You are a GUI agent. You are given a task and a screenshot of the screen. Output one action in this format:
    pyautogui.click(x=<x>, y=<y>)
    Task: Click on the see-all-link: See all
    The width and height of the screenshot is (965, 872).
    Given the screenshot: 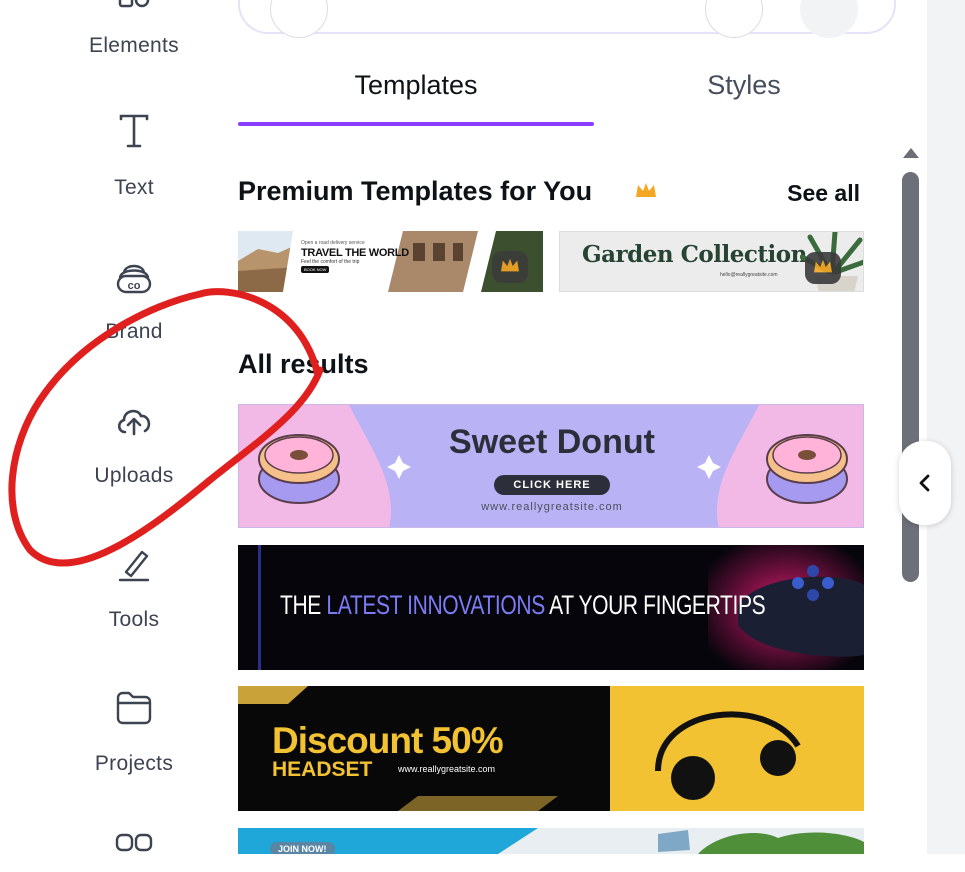 What is the action you would take?
    pyautogui.click(x=823, y=193)
    